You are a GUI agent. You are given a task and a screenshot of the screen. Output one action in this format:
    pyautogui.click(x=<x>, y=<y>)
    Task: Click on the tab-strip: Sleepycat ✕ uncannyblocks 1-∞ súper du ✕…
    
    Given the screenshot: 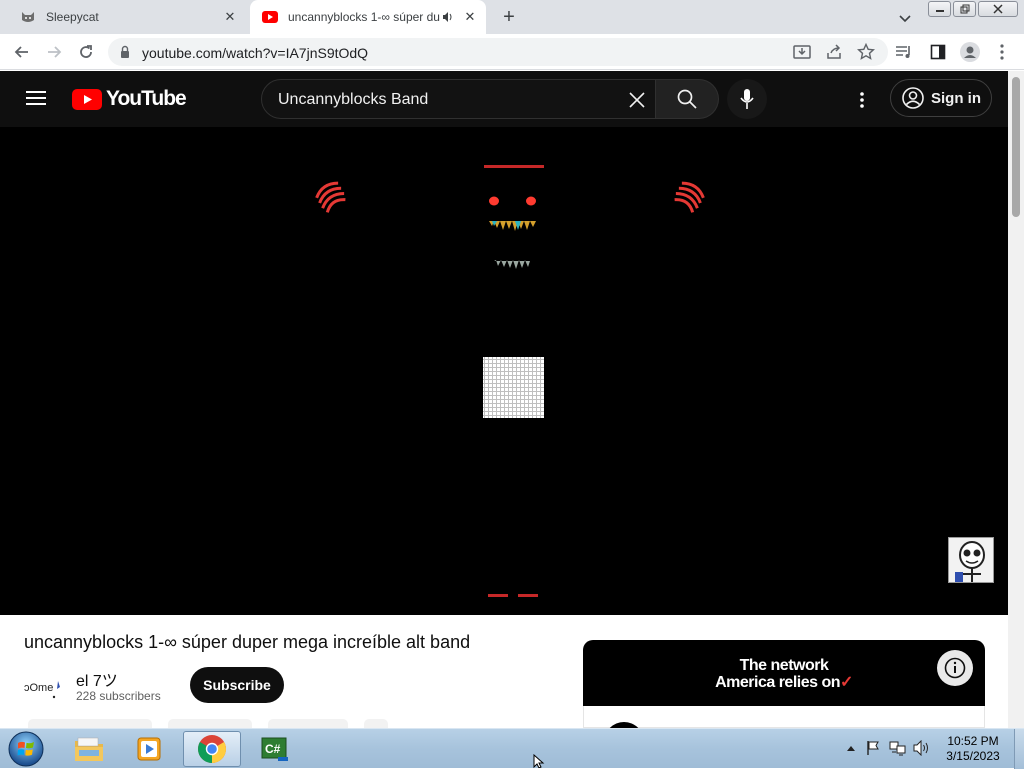 What is the action you would take?
    pyautogui.click(x=512, y=17)
    